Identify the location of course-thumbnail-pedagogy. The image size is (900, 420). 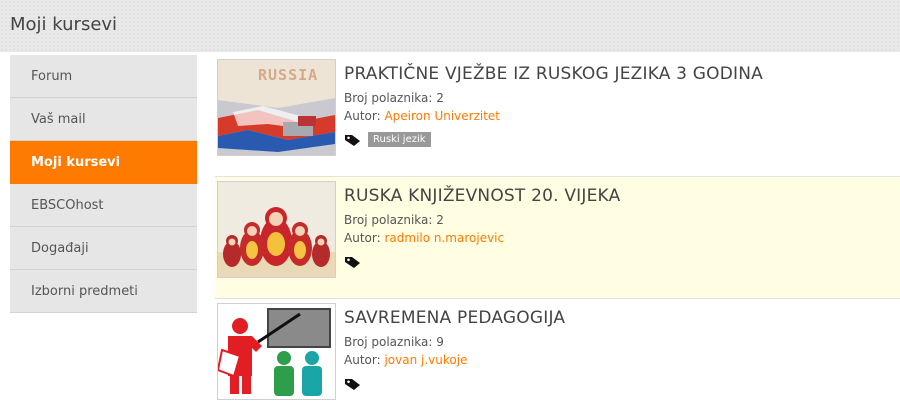
(276, 351).